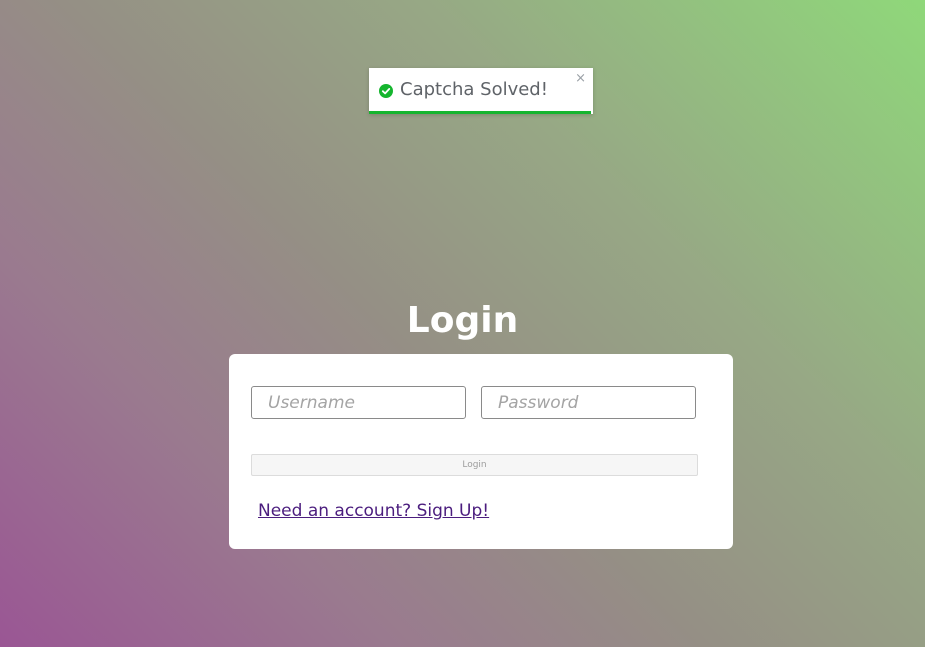 This screenshot has width=925, height=647. I want to click on captcha-toast: Captcha Solved! ×, so click(481, 91).